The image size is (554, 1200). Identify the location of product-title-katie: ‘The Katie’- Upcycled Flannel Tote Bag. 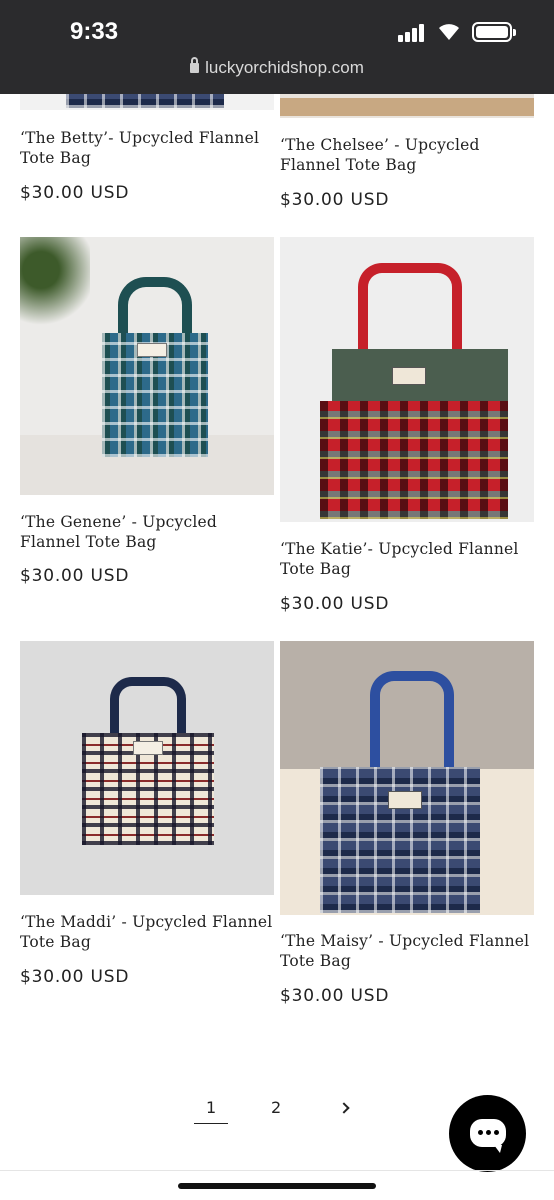
(407, 559).